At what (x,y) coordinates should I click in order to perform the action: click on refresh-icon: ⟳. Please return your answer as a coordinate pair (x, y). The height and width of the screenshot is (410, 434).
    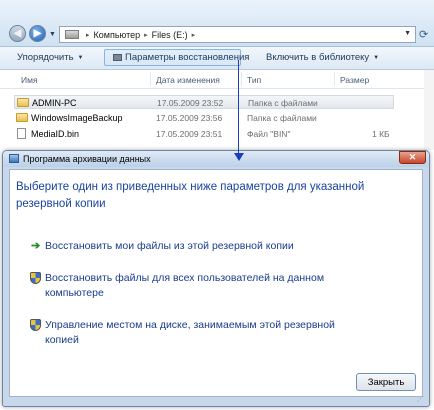
    Looking at the image, I should click on (423, 34).